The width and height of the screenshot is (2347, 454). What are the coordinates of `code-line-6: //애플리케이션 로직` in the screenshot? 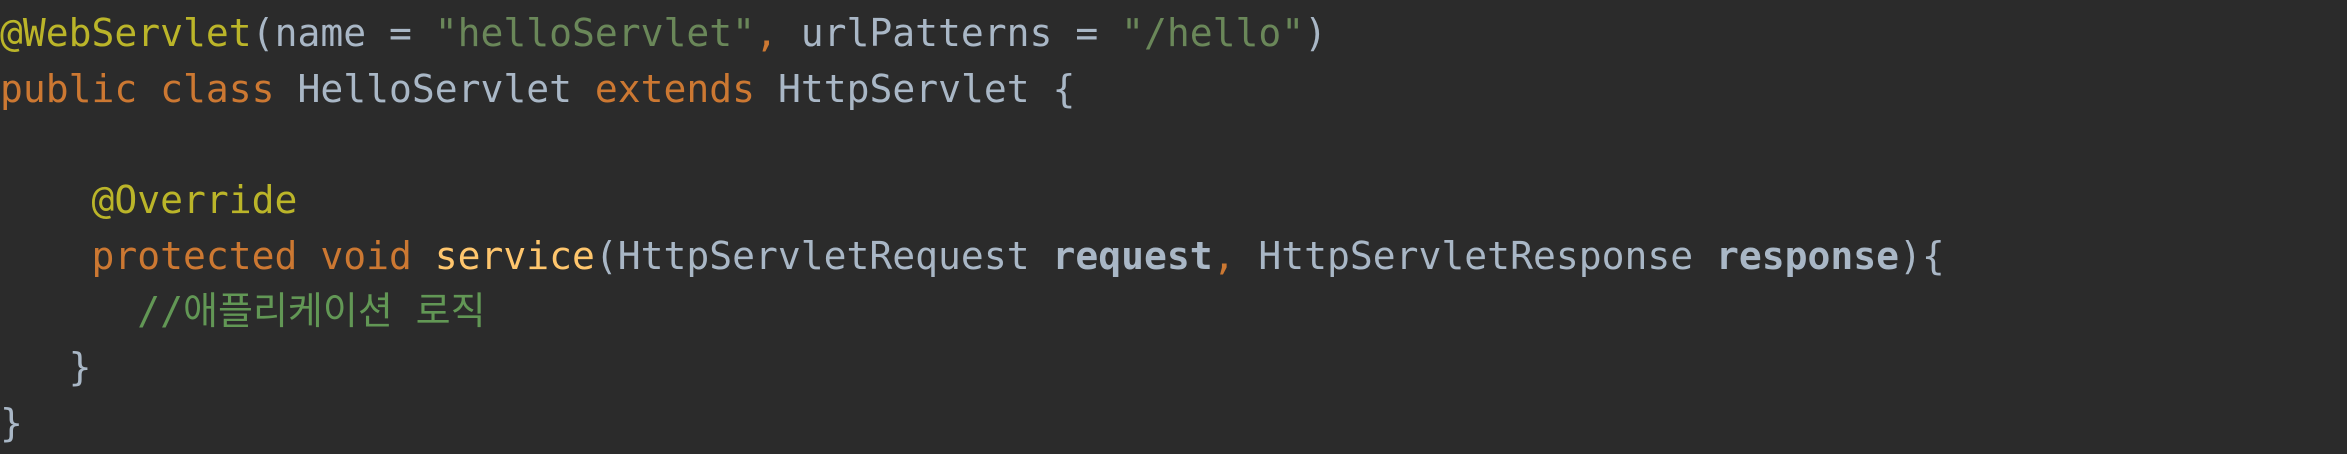 It's located at (243, 311).